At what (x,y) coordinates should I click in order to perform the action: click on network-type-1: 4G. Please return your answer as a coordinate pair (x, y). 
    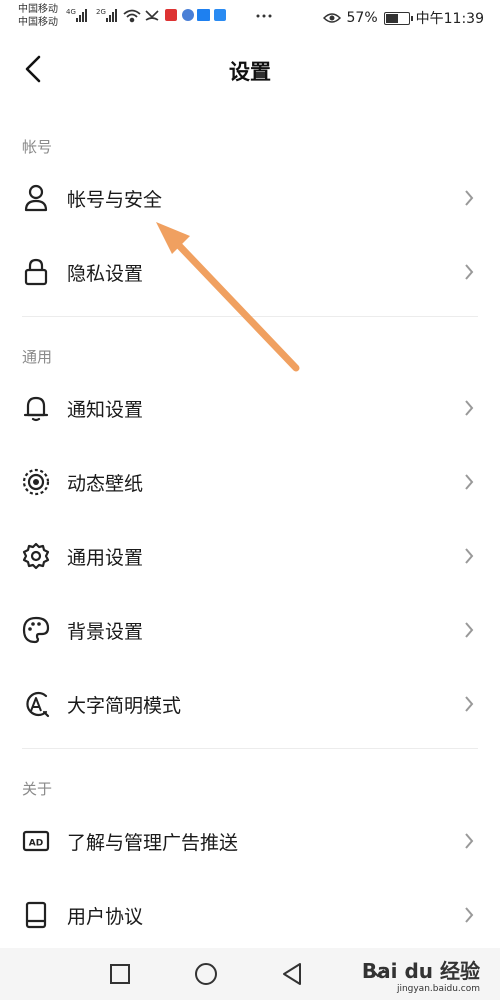
    Looking at the image, I should click on (71, 12).